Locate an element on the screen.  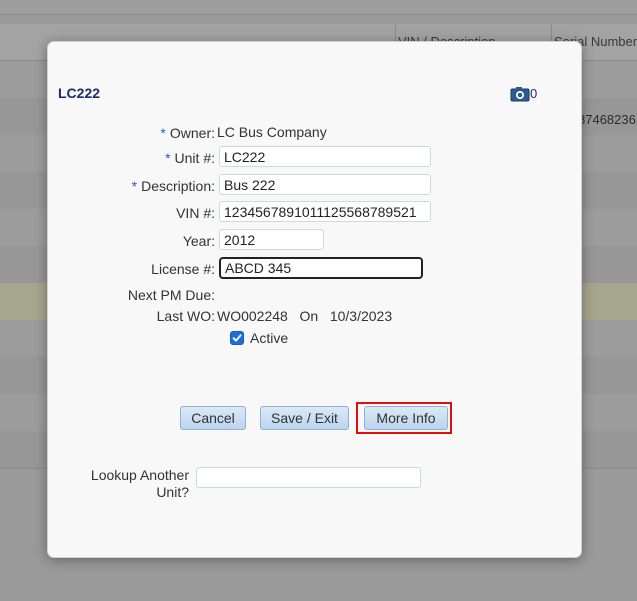
unit-label: * Unit #: is located at coordinates (190, 158).